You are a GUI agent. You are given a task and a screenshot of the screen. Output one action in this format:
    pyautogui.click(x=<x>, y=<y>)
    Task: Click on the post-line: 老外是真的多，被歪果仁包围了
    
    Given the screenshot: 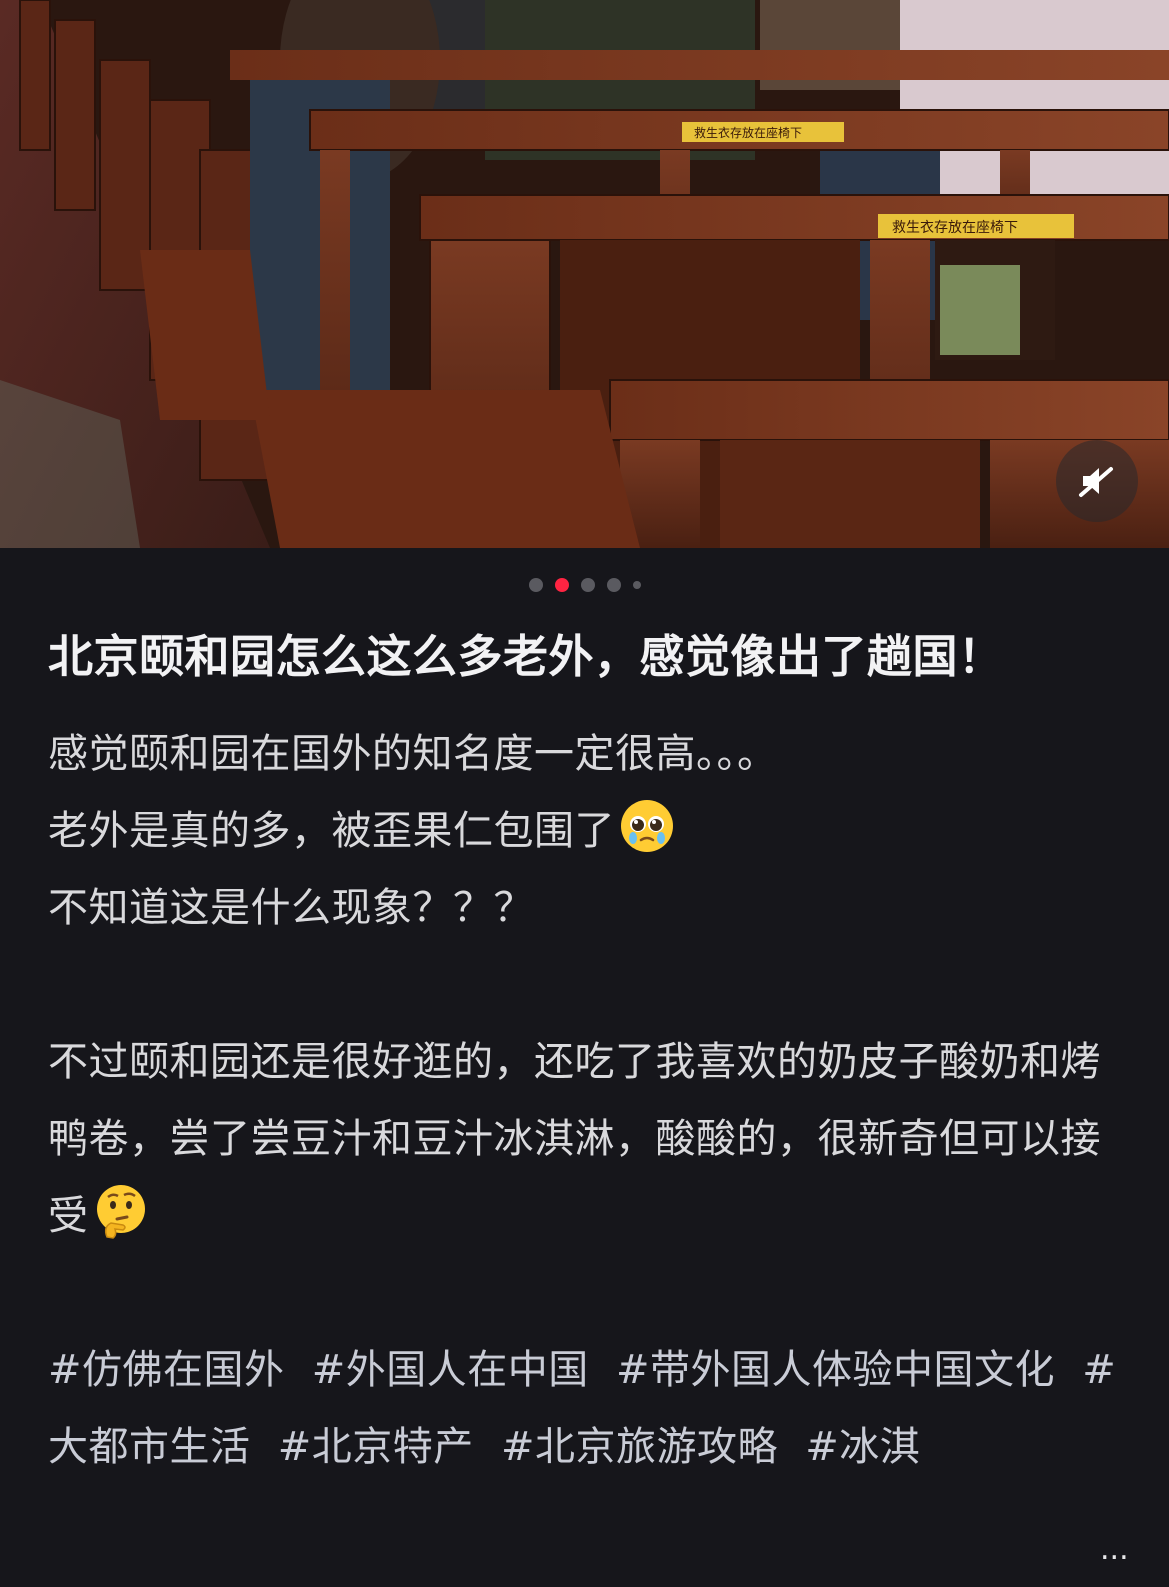 What is the action you would take?
    pyautogui.click(x=331, y=831)
    